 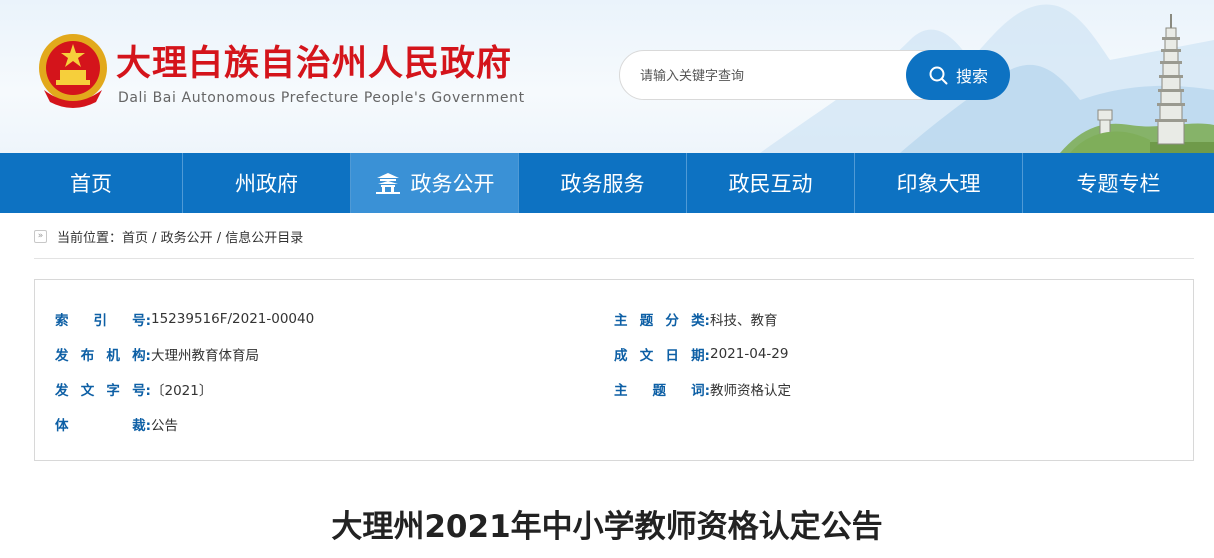 What do you see at coordinates (749, 354) in the screenshot?
I see `info-date-value: 2021-04-29` at bounding box center [749, 354].